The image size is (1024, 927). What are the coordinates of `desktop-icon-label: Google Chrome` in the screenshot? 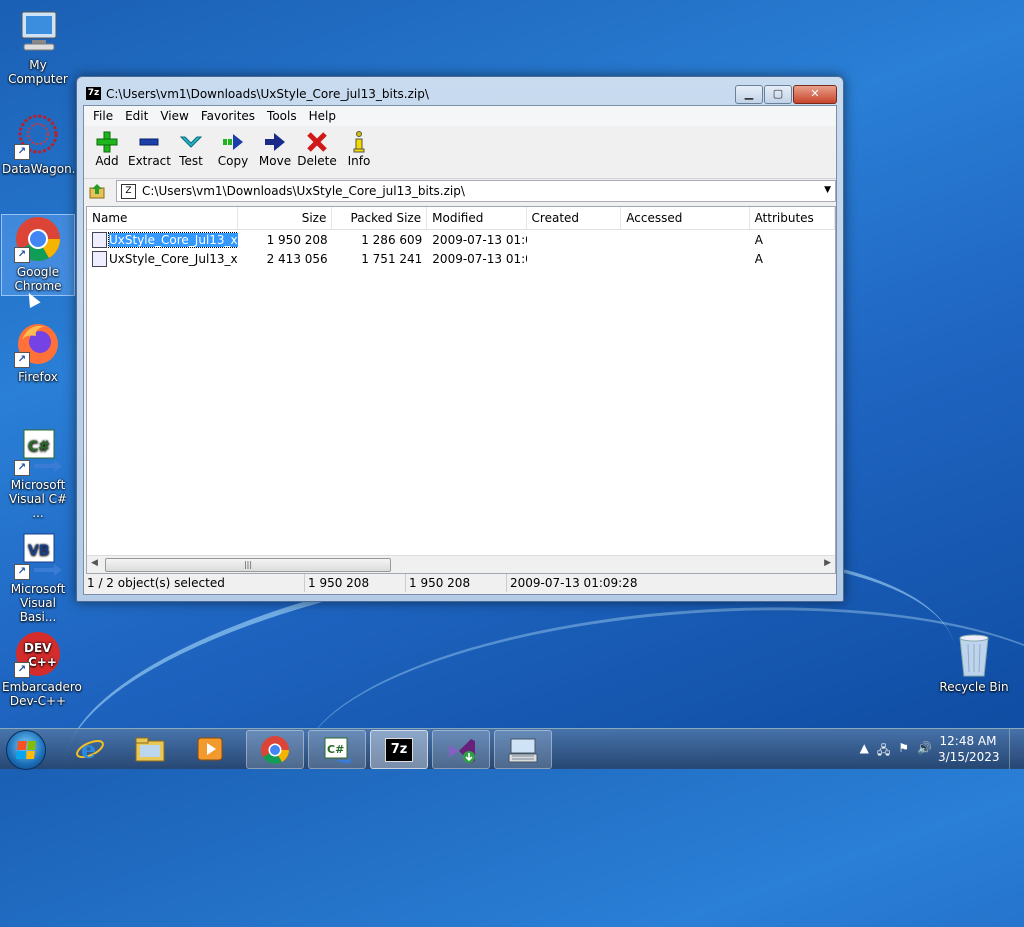 It's located at (38, 279).